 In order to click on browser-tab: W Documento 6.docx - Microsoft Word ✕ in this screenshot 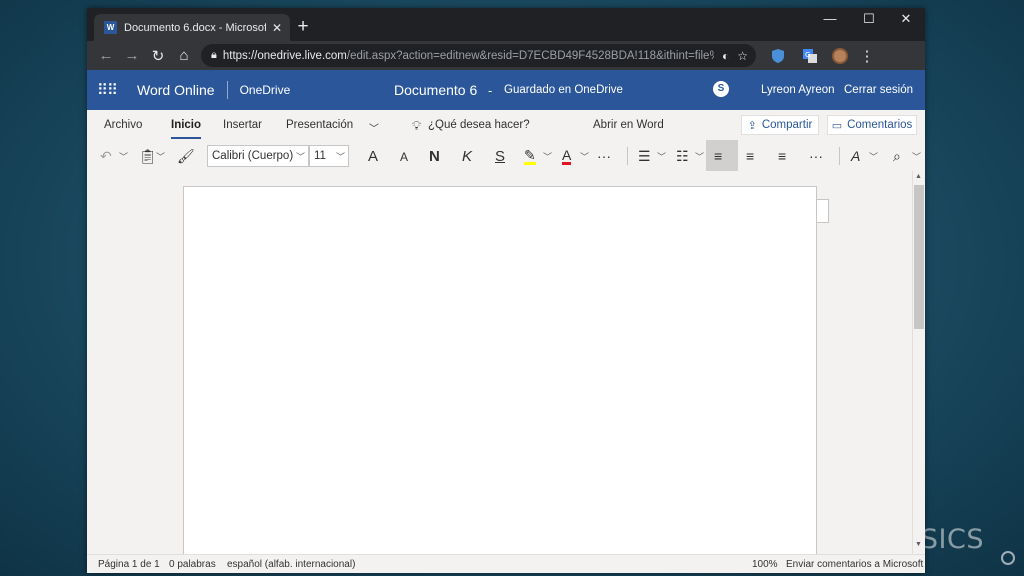, I will do `click(192, 27)`.